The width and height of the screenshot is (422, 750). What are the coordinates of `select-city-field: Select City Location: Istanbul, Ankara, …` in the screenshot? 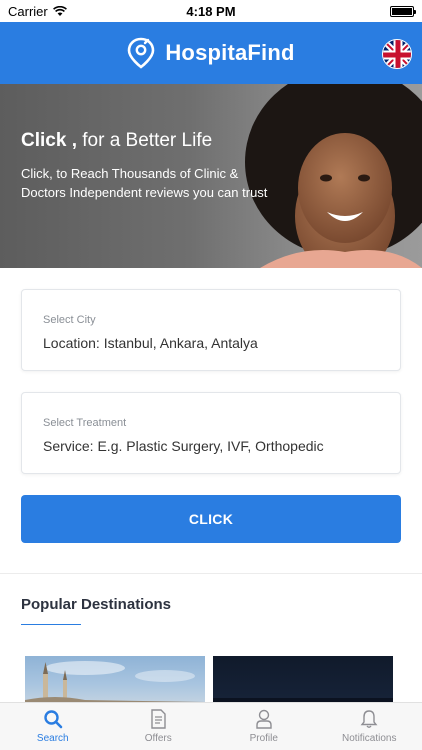 It's located at (211, 330).